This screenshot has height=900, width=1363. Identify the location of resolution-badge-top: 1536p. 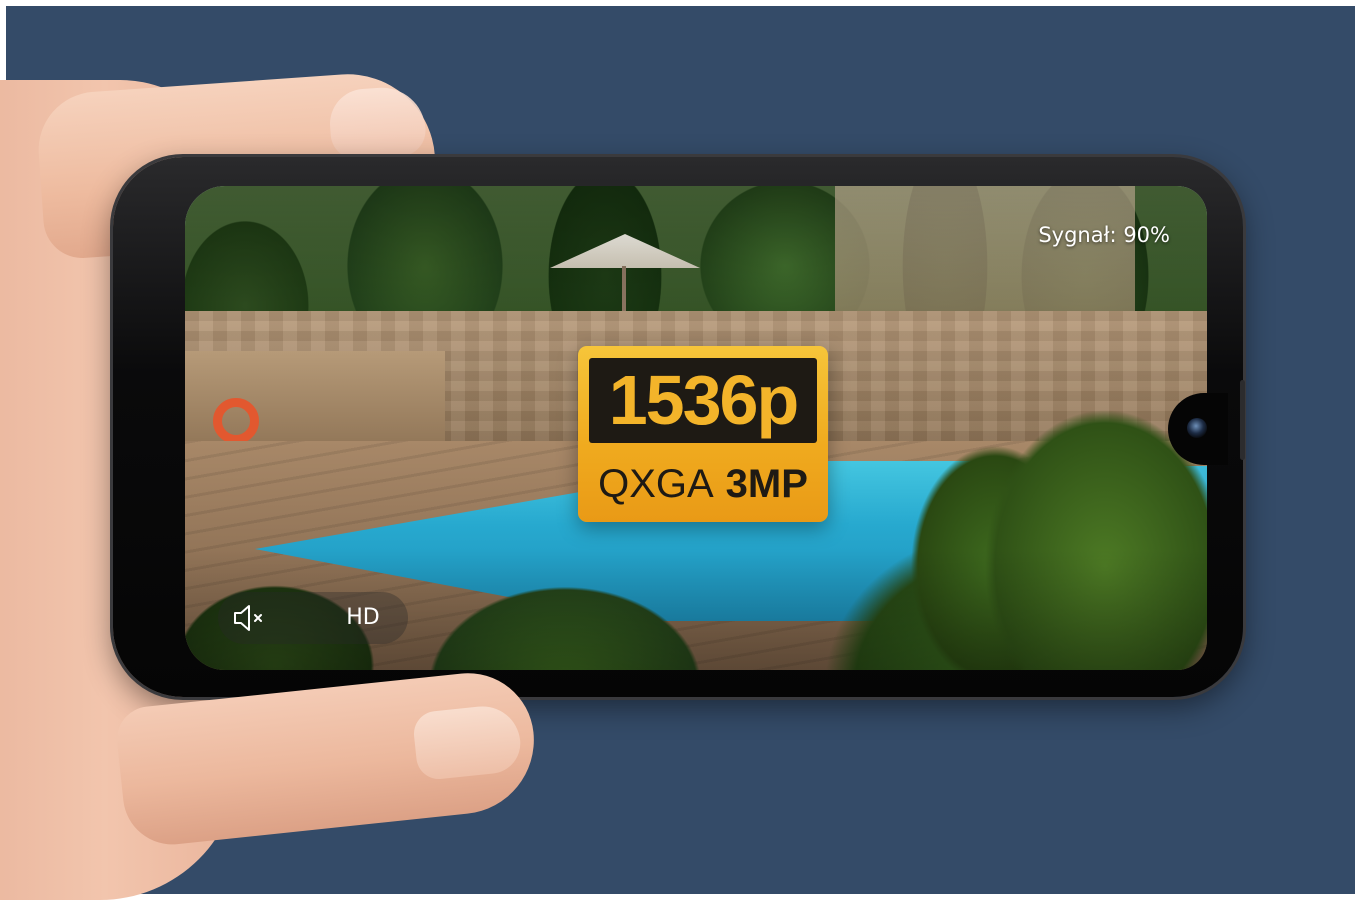
(703, 400).